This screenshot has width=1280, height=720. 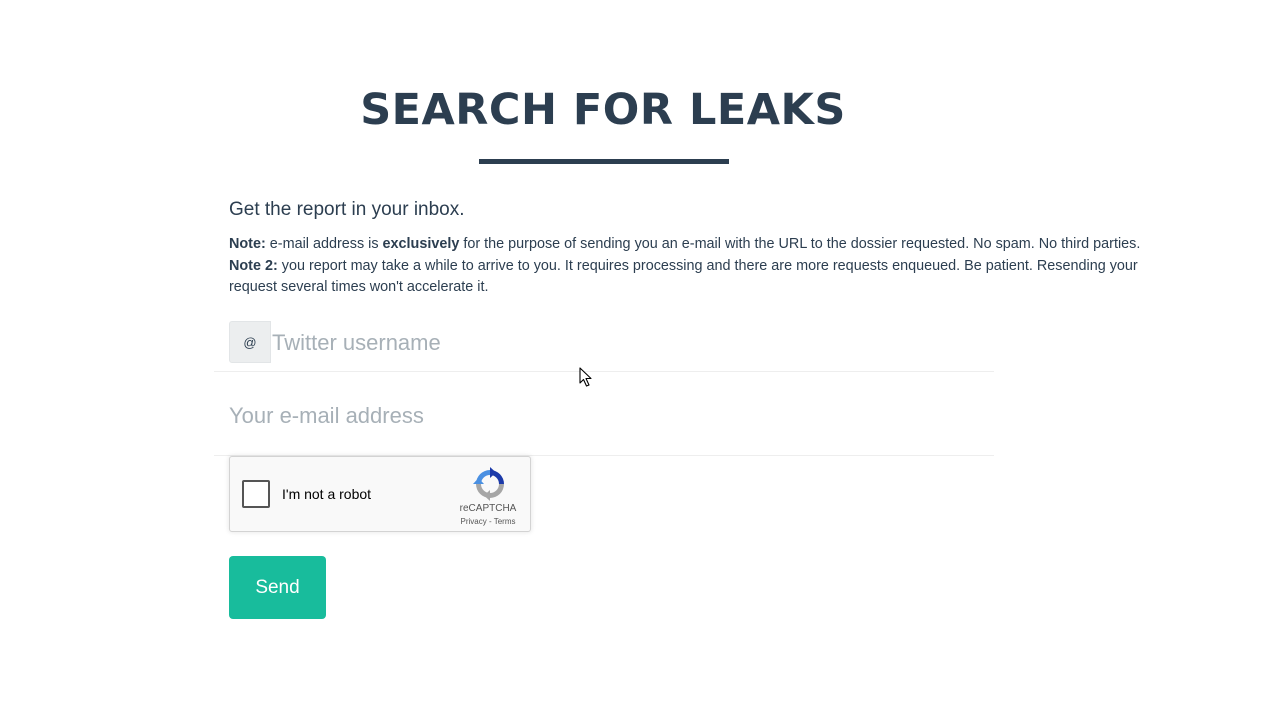 What do you see at coordinates (247, 244) in the screenshot?
I see `note1-label: Note:` at bounding box center [247, 244].